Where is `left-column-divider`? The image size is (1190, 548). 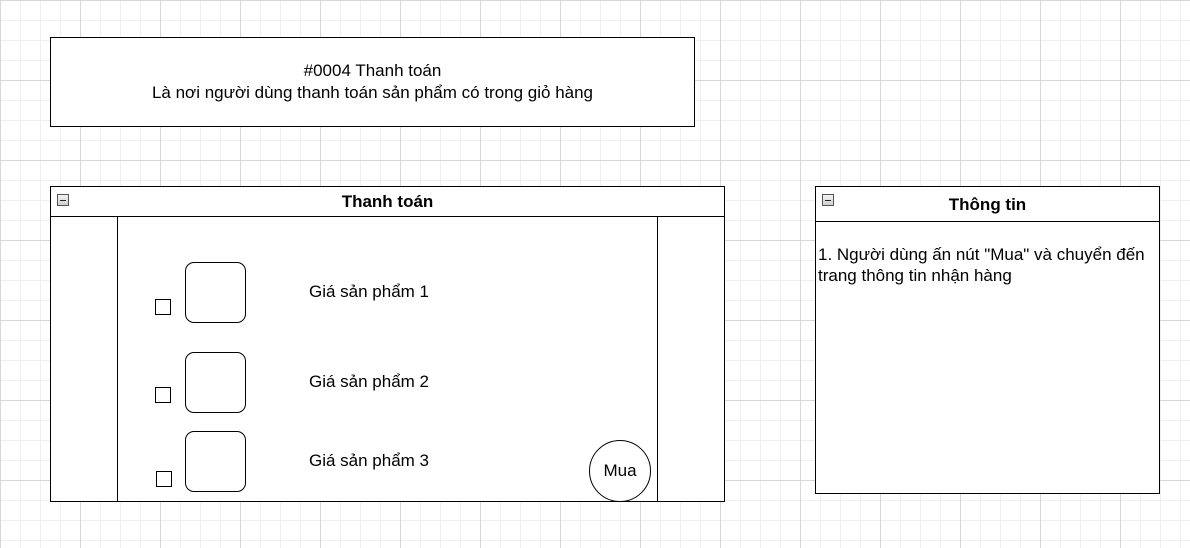 left-column-divider is located at coordinates (117, 359).